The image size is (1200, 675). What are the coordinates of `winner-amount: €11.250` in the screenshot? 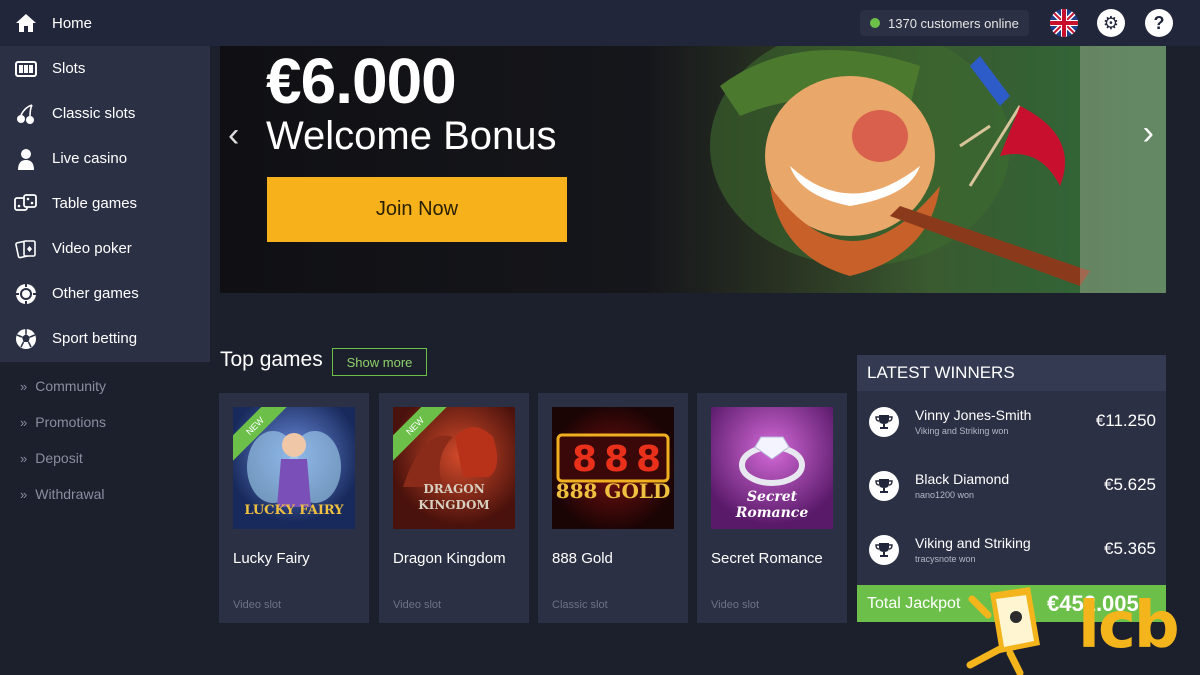 It's located at (1125, 420).